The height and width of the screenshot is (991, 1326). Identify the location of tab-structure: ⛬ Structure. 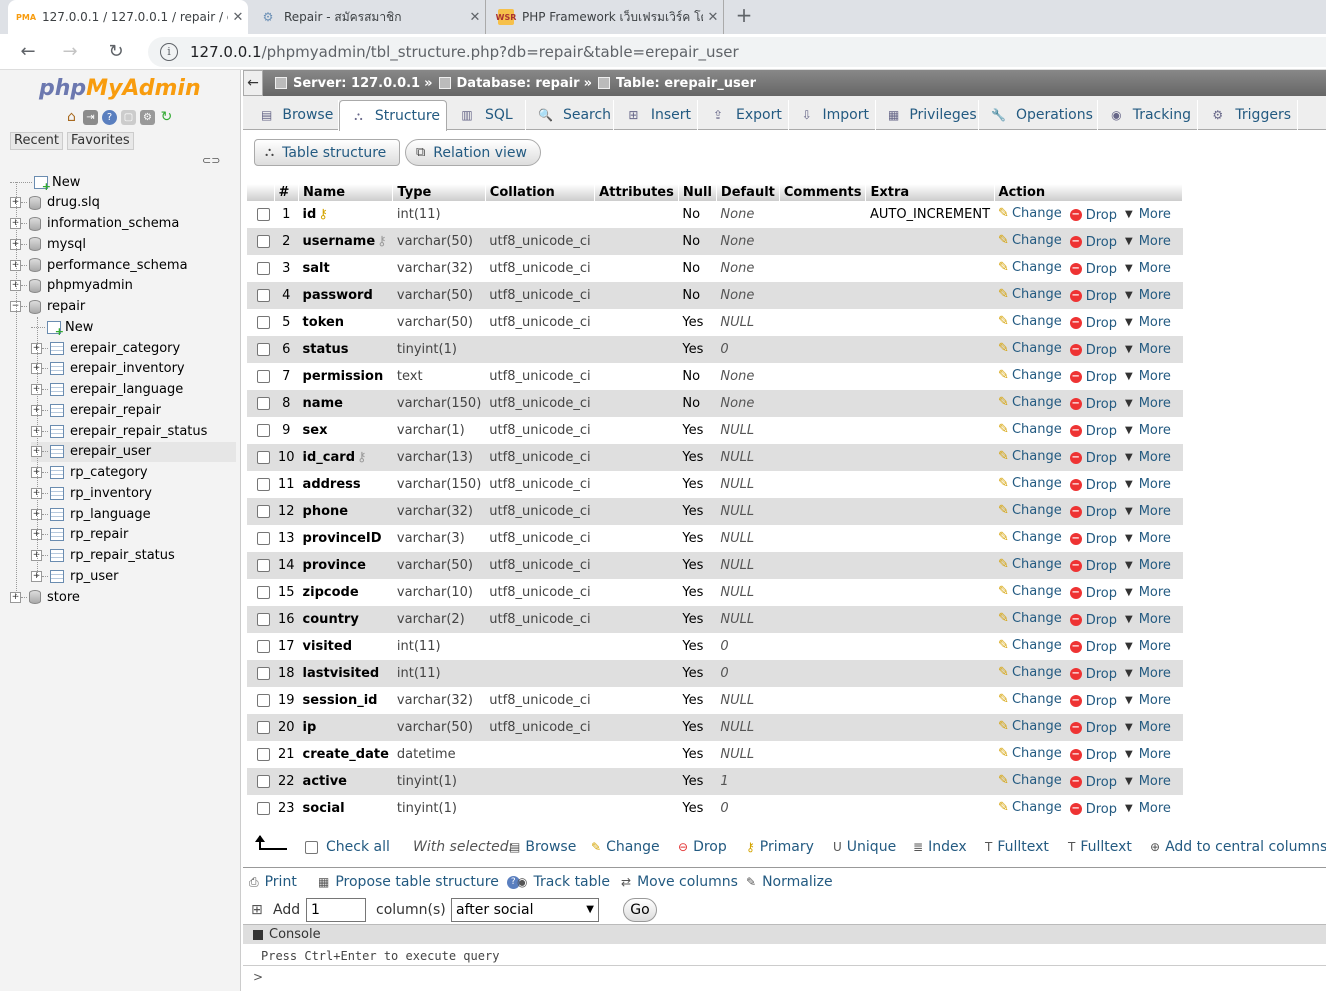
(393, 115).